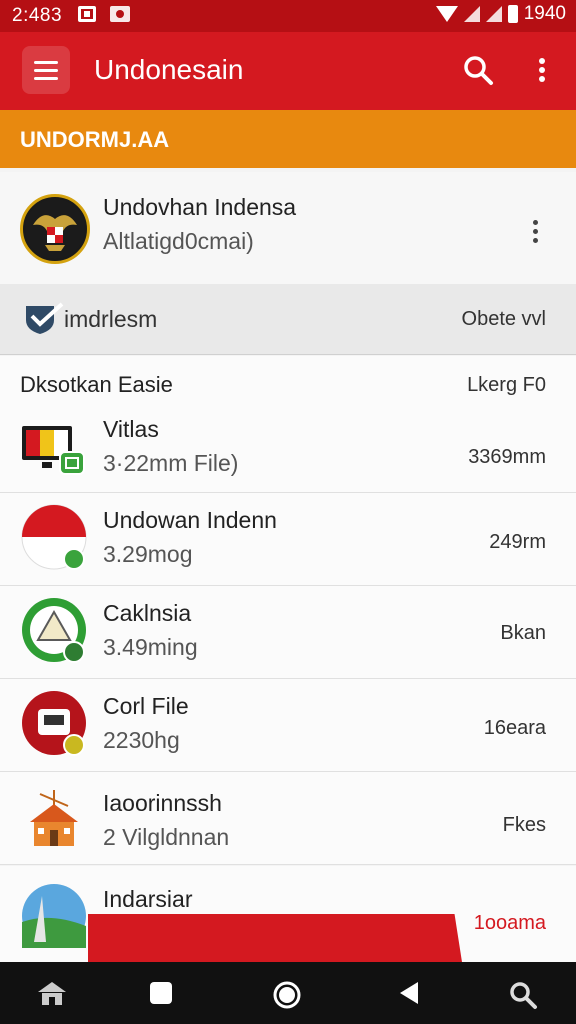 Image resolution: width=576 pixels, height=1024 pixels. What do you see at coordinates (148, 554) in the screenshot?
I see `item-subtitle: 3.29mog` at bounding box center [148, 554].